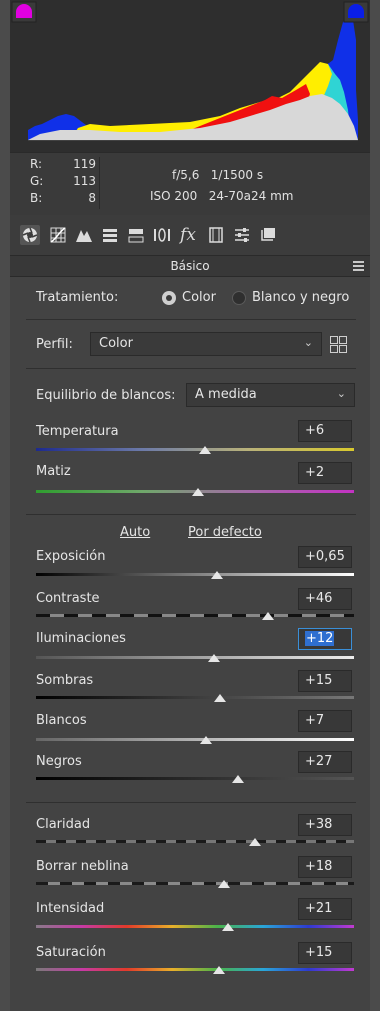 Image resolution: width=380 pixels, height=1011 pixels. Describe the element at coordinates (195, 697) in the screenshot. I see `shadows-slider-track` at that location.